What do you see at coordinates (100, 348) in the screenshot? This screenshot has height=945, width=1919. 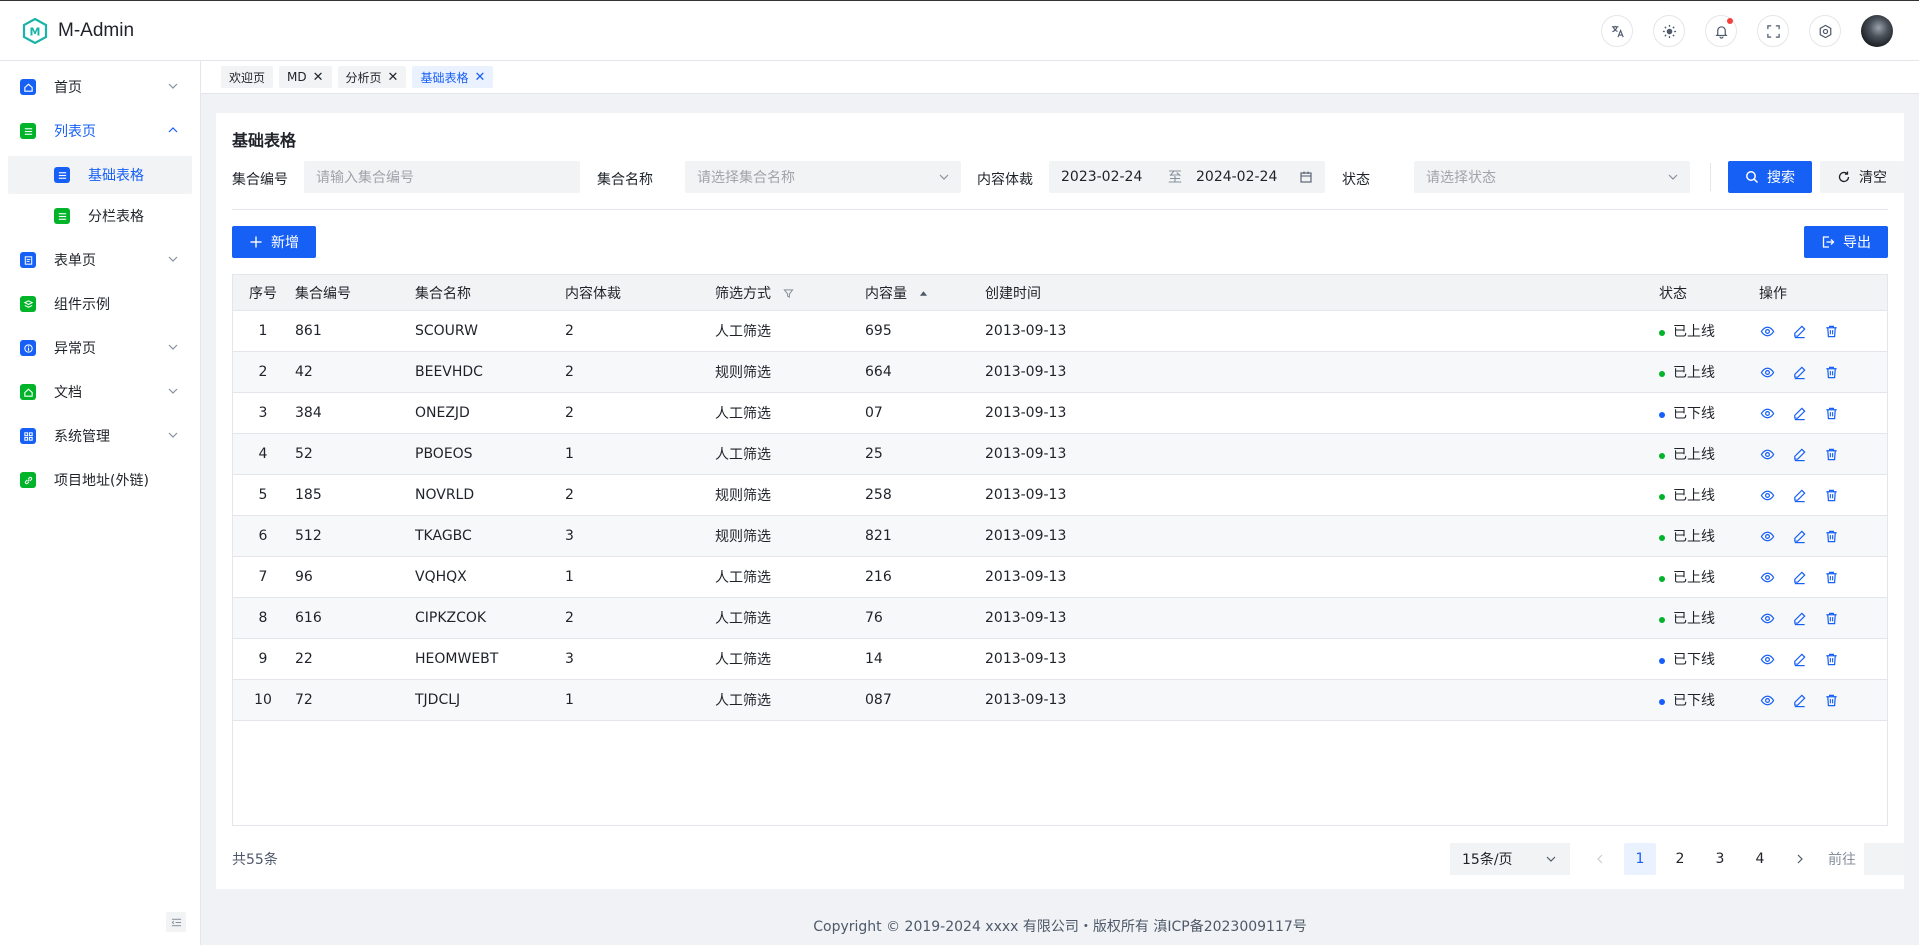 I see `sidebar-item-exception: 异常页` at bounding box center [100, 348].